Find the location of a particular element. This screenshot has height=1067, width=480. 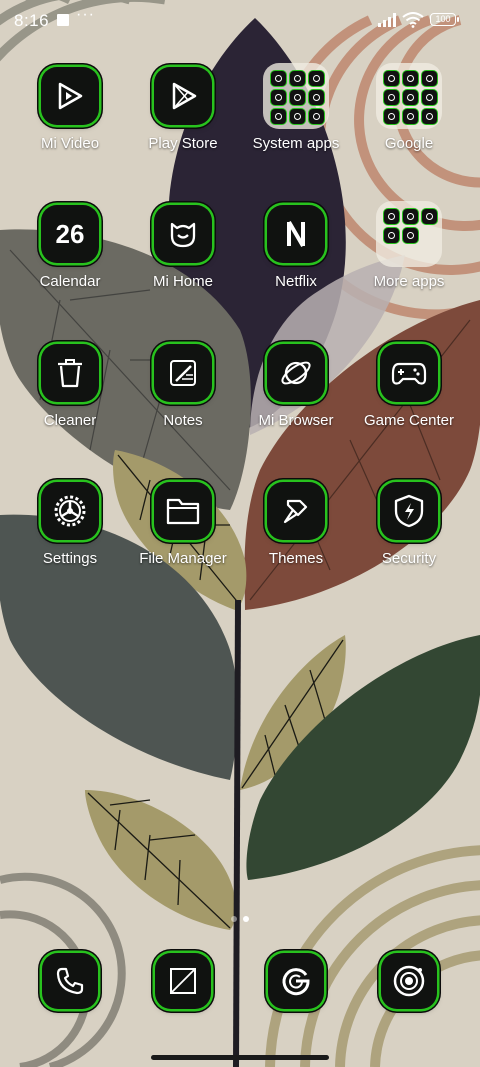

app-label: More apps is located at coordinates (409, 281).